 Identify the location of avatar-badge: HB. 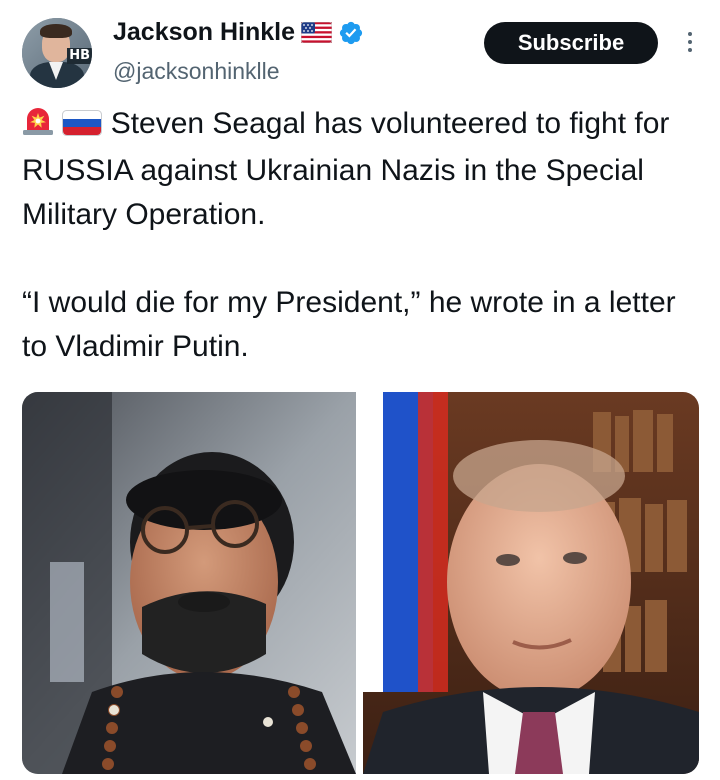
(79, 56).